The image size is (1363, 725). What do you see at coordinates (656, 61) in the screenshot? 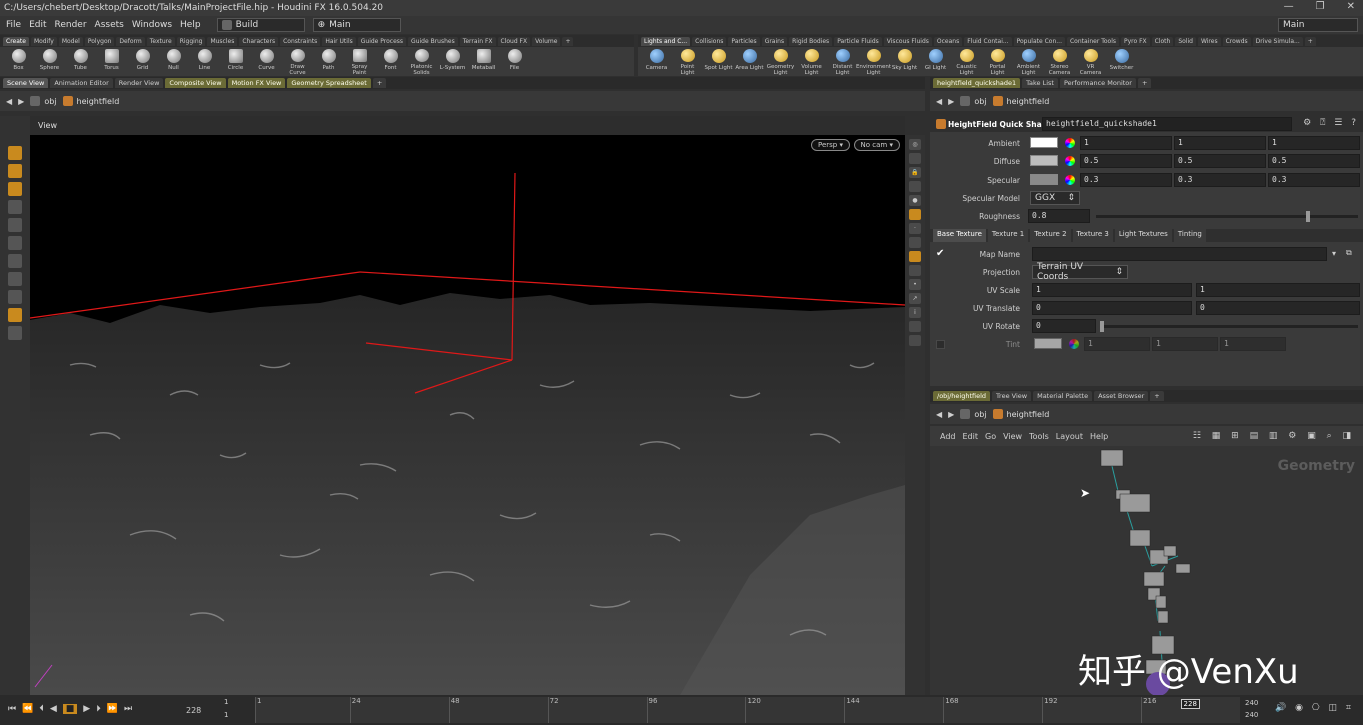
I see `shelf-tool-camera: Camera` at bounding box center [656, 61].